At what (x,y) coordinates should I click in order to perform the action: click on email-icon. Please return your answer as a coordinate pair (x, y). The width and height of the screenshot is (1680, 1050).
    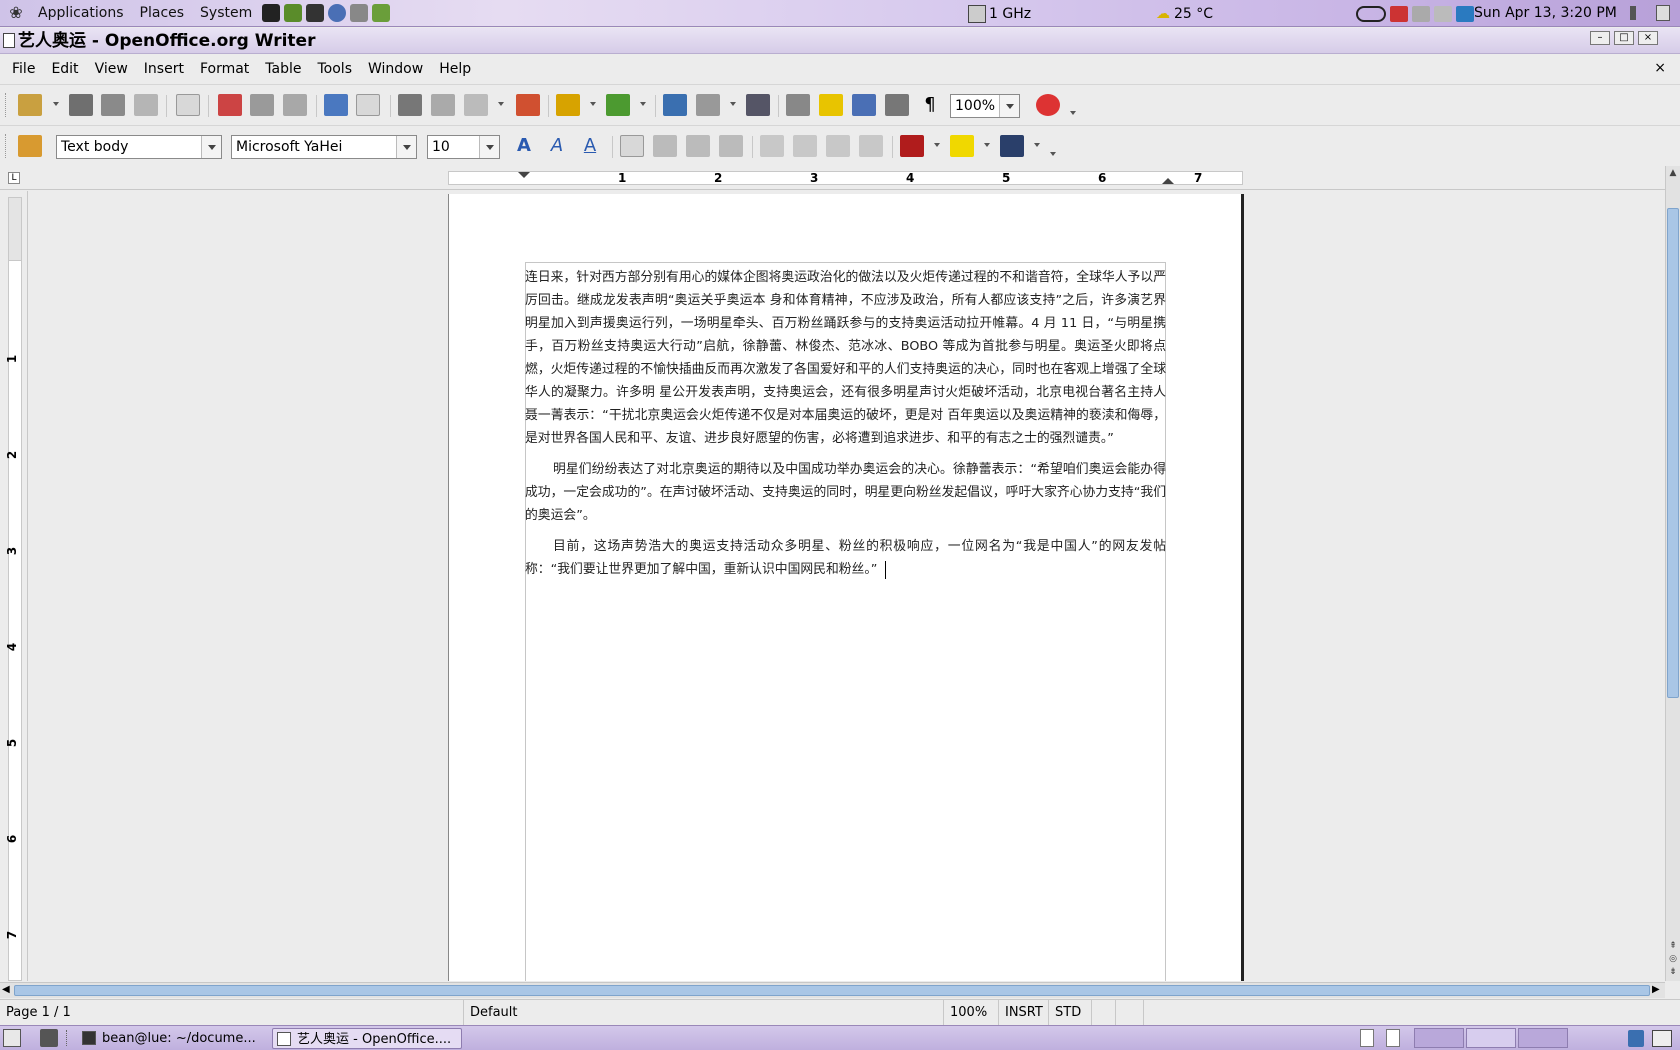
    Looking at the image, I should click on (146, 105).